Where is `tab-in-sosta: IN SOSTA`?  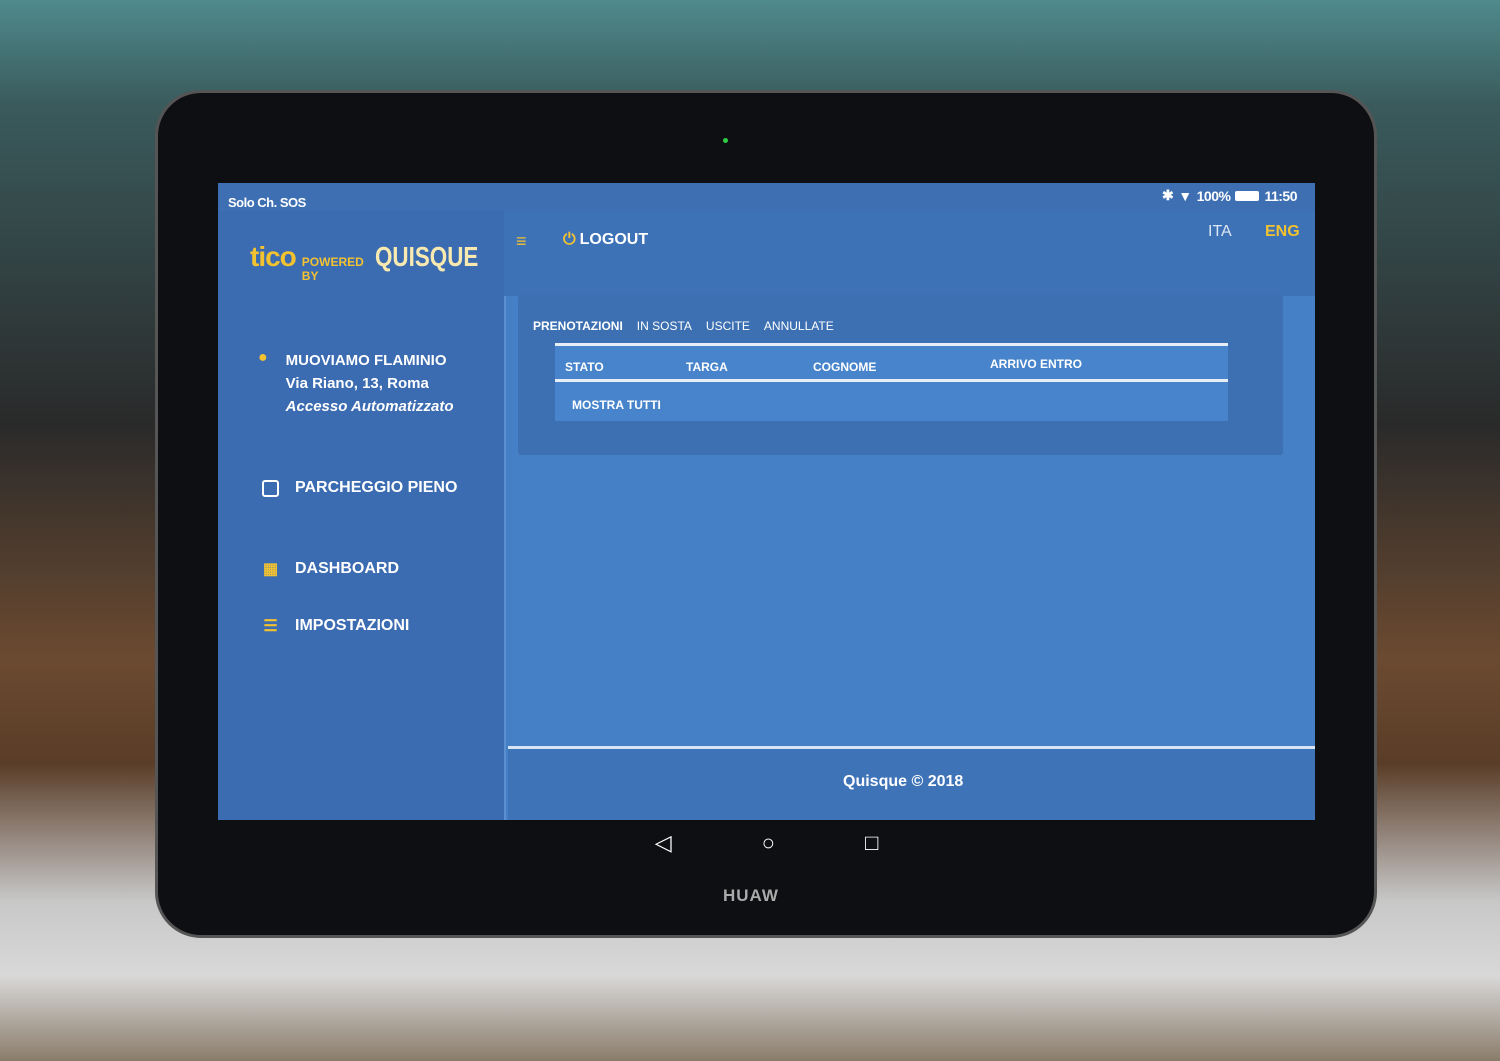
tab-in-sosta: IN SOSTA is located at coordinates (664, 326).